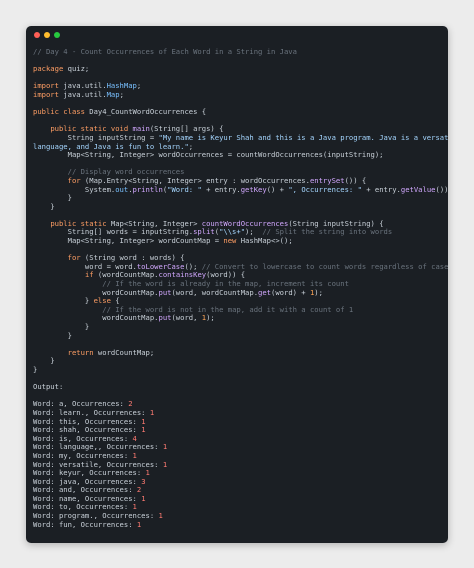 Image resolution: width=474 pixels, height=568 pixels. Describe the element at coordinates (237, 318) in the screenshot. I see `code-line: wordCountMap.put(word, 1);` at that location.